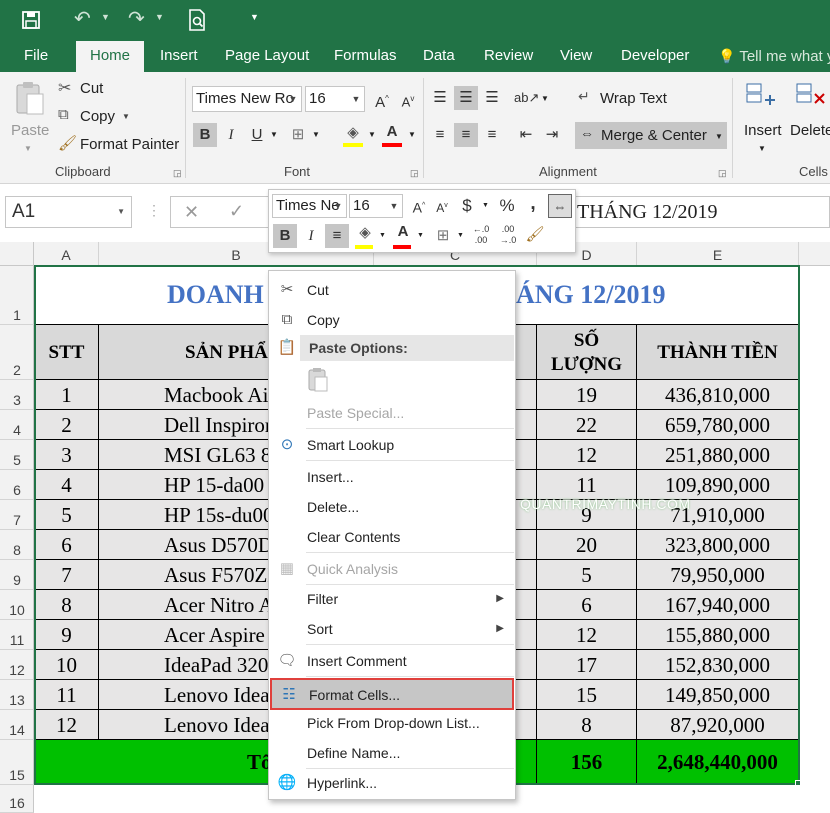  Describe the element at coordinates (382, 235) in the screenshot. I see `mini-fill-dropdown-icon: ▼` at that location.